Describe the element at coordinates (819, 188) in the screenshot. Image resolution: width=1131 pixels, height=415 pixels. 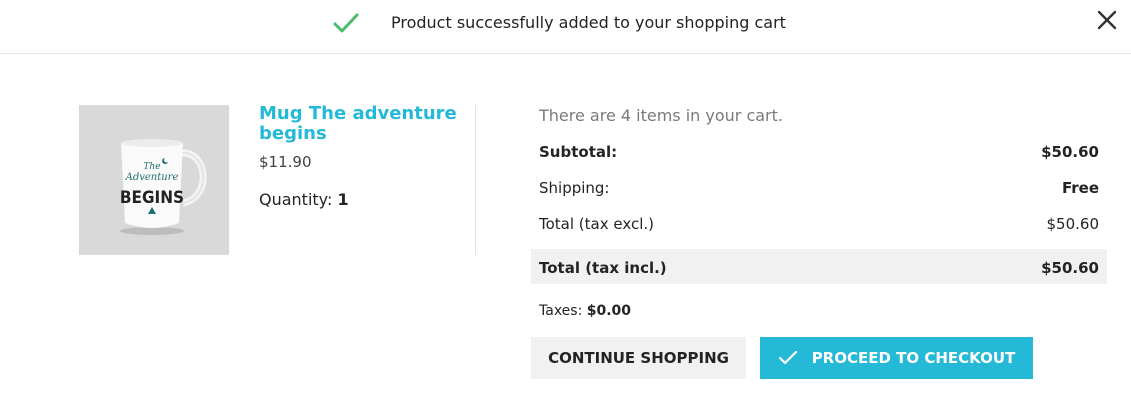
I see `shipping-row: Shipping: Free` at that location.